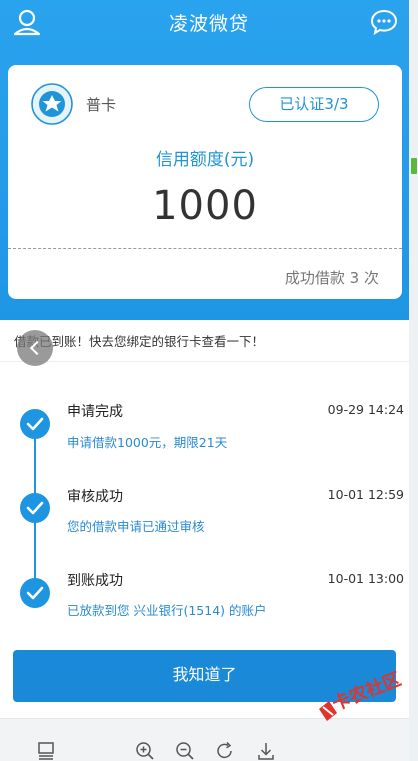 The image size is (418, 761). Describe the element at coordinates (101, 105) in the screenshot. I see `card-type-label: 普卡` at that location.